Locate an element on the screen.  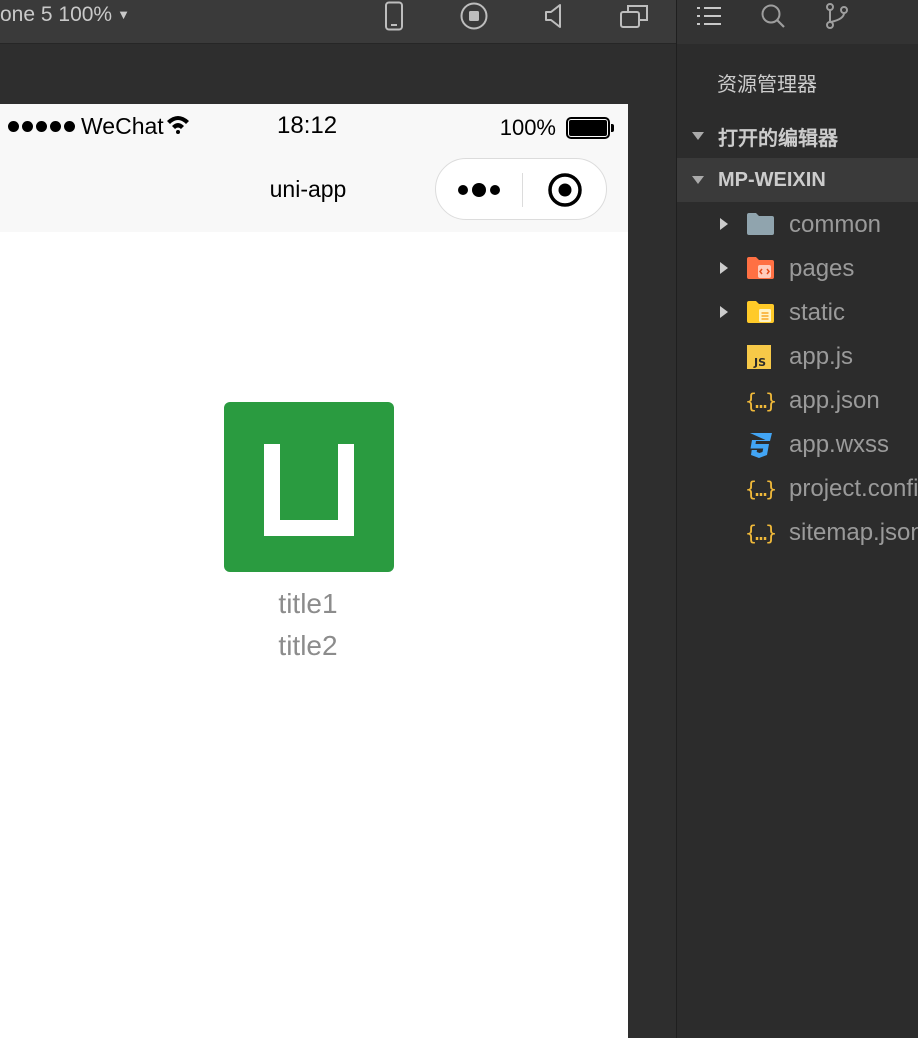
uni-app-logo is located at coordinates (309, 487).